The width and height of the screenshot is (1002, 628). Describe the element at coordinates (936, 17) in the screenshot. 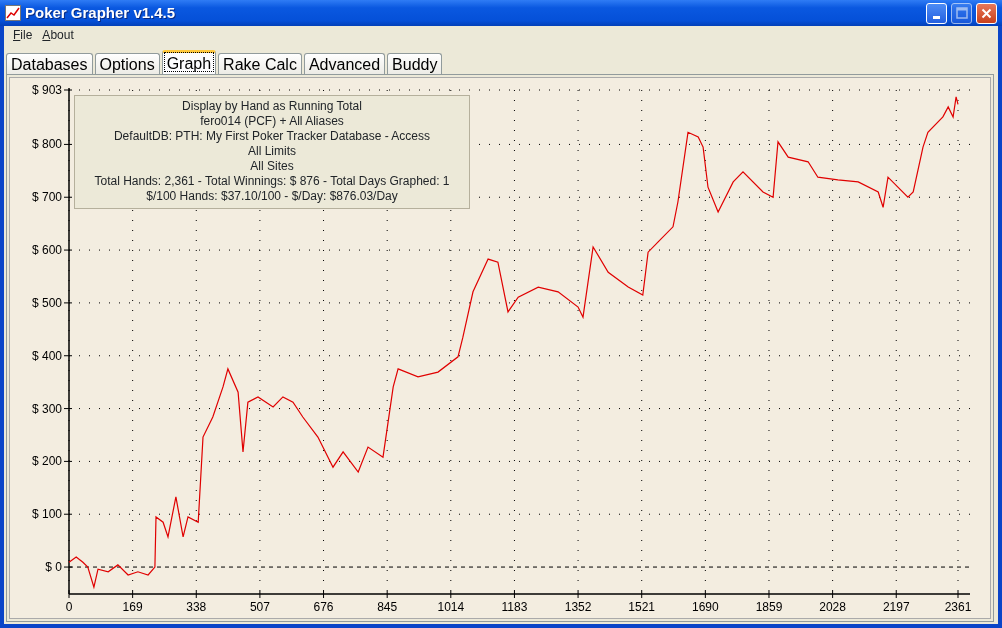

I see `minimize-icon` at that location.